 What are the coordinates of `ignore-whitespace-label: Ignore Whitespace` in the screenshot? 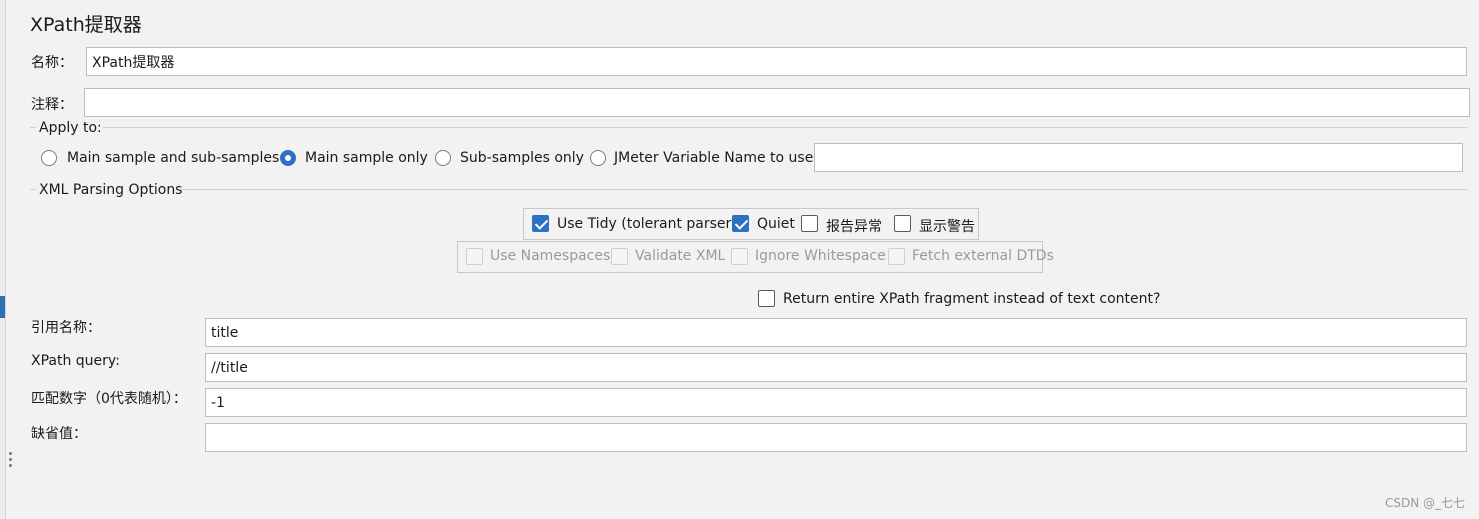 It's located at (820, 256).